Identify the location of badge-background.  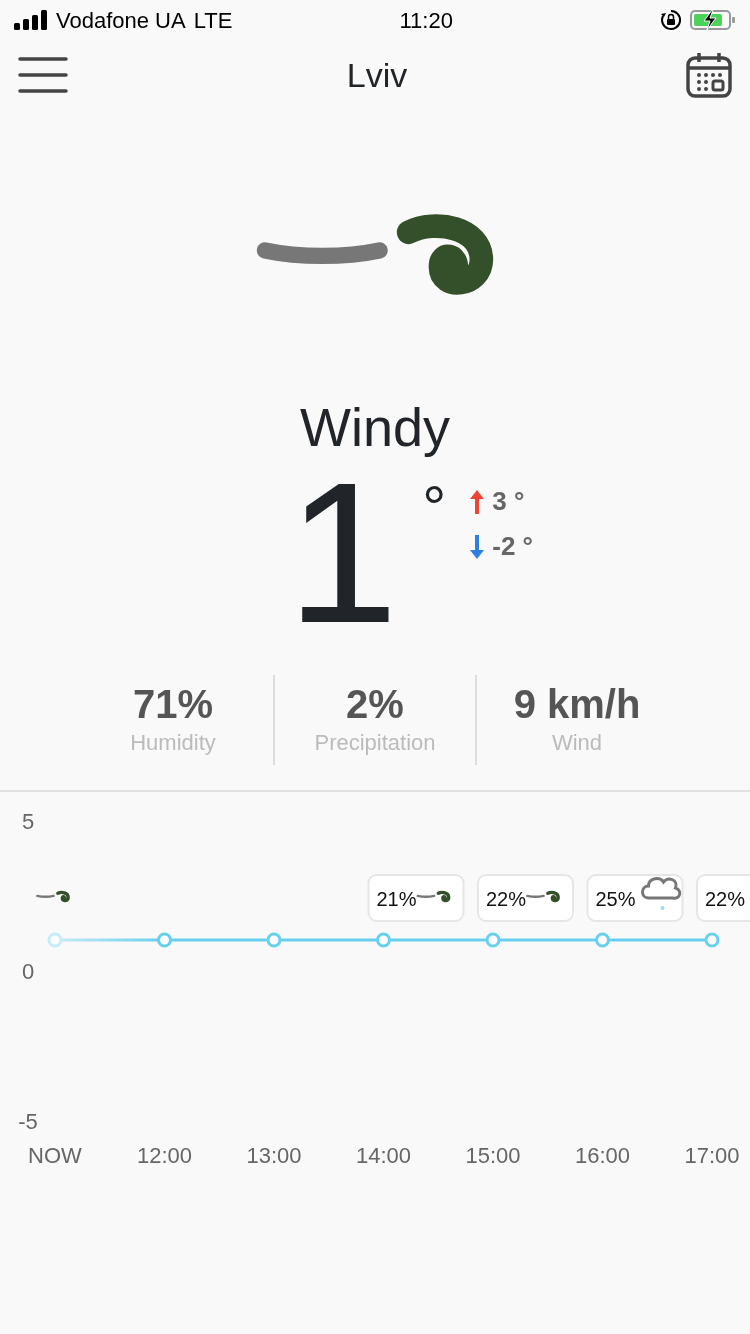
(723, 898).